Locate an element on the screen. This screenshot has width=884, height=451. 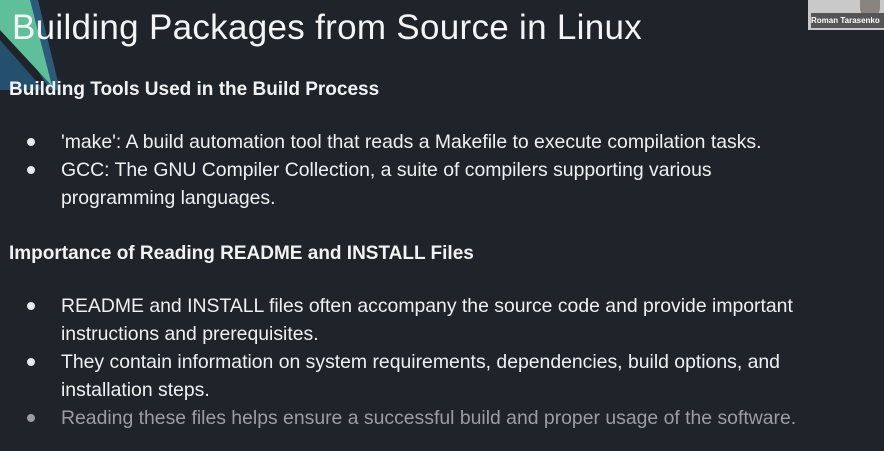
bullet-text-continued: programming languages. is located at coordinates (168, 198).